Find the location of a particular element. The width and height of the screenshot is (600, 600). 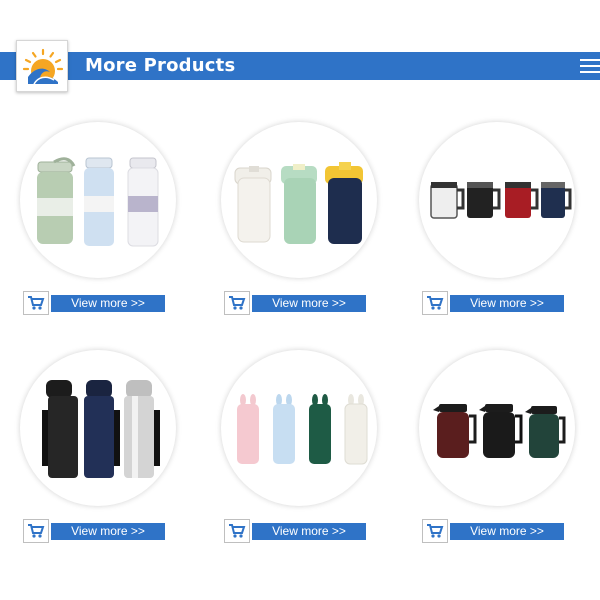

product-image-coffee-pots is located at coordinates (497, 428).